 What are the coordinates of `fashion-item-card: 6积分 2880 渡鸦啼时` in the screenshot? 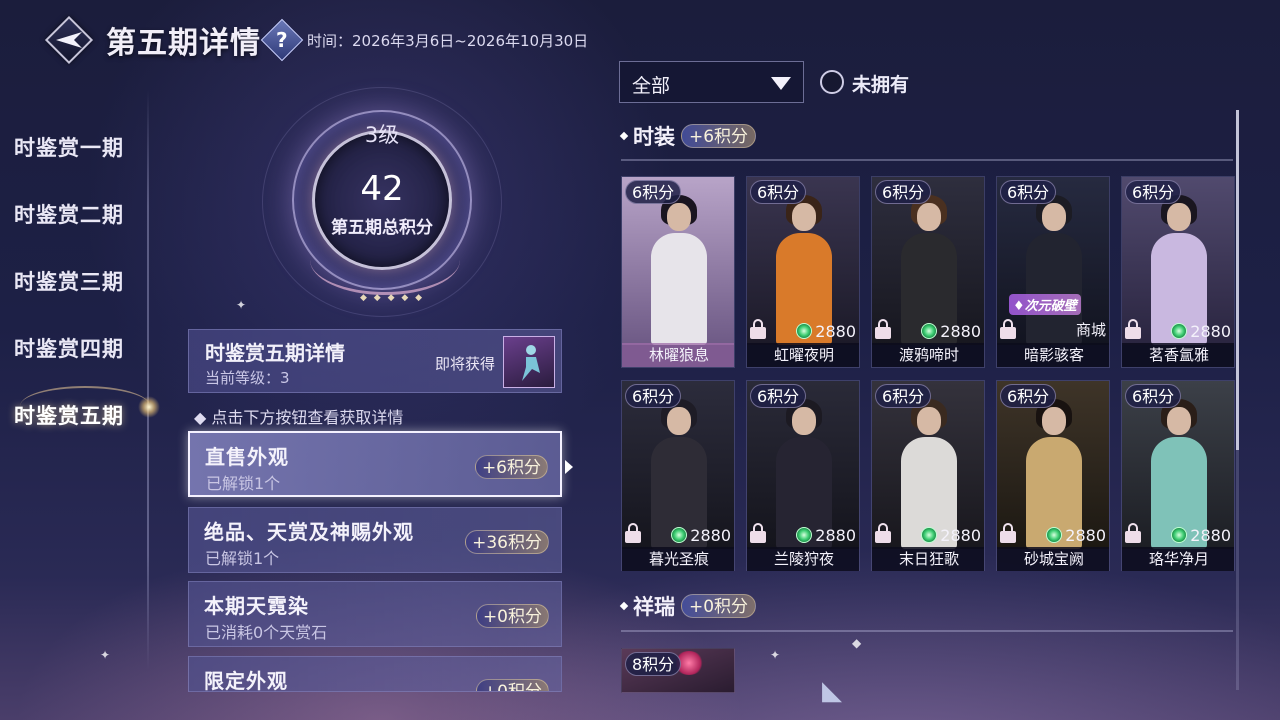 It's located at (928, 272).